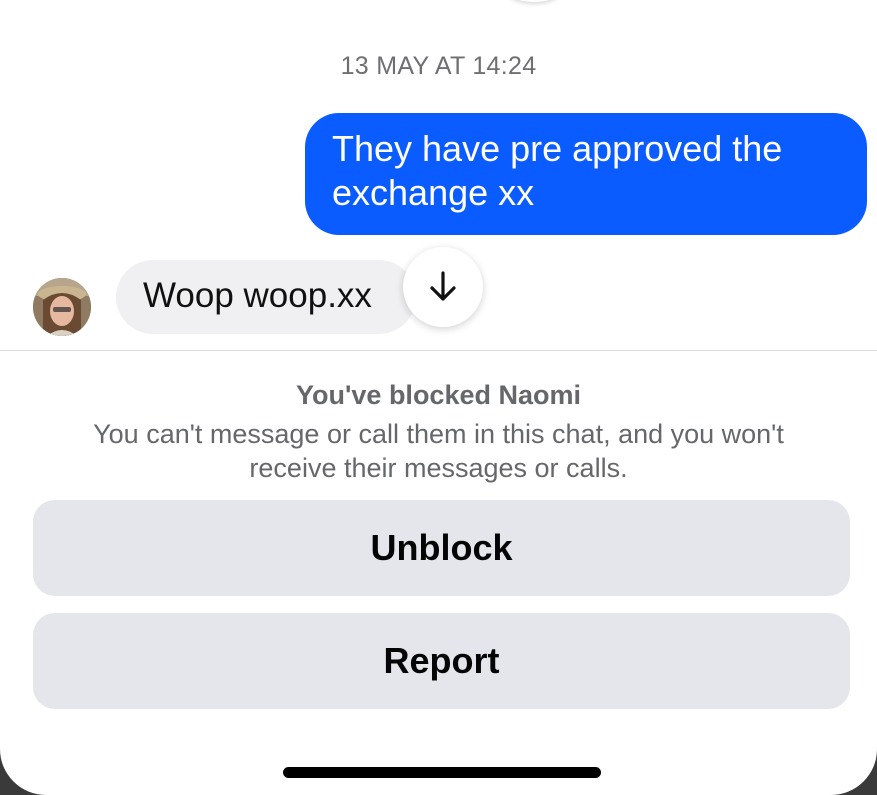 The height and width of the screenshot is (795, 877). I want to click on incoming-message-bubble: Woop woop.xx, so click(266, 297).